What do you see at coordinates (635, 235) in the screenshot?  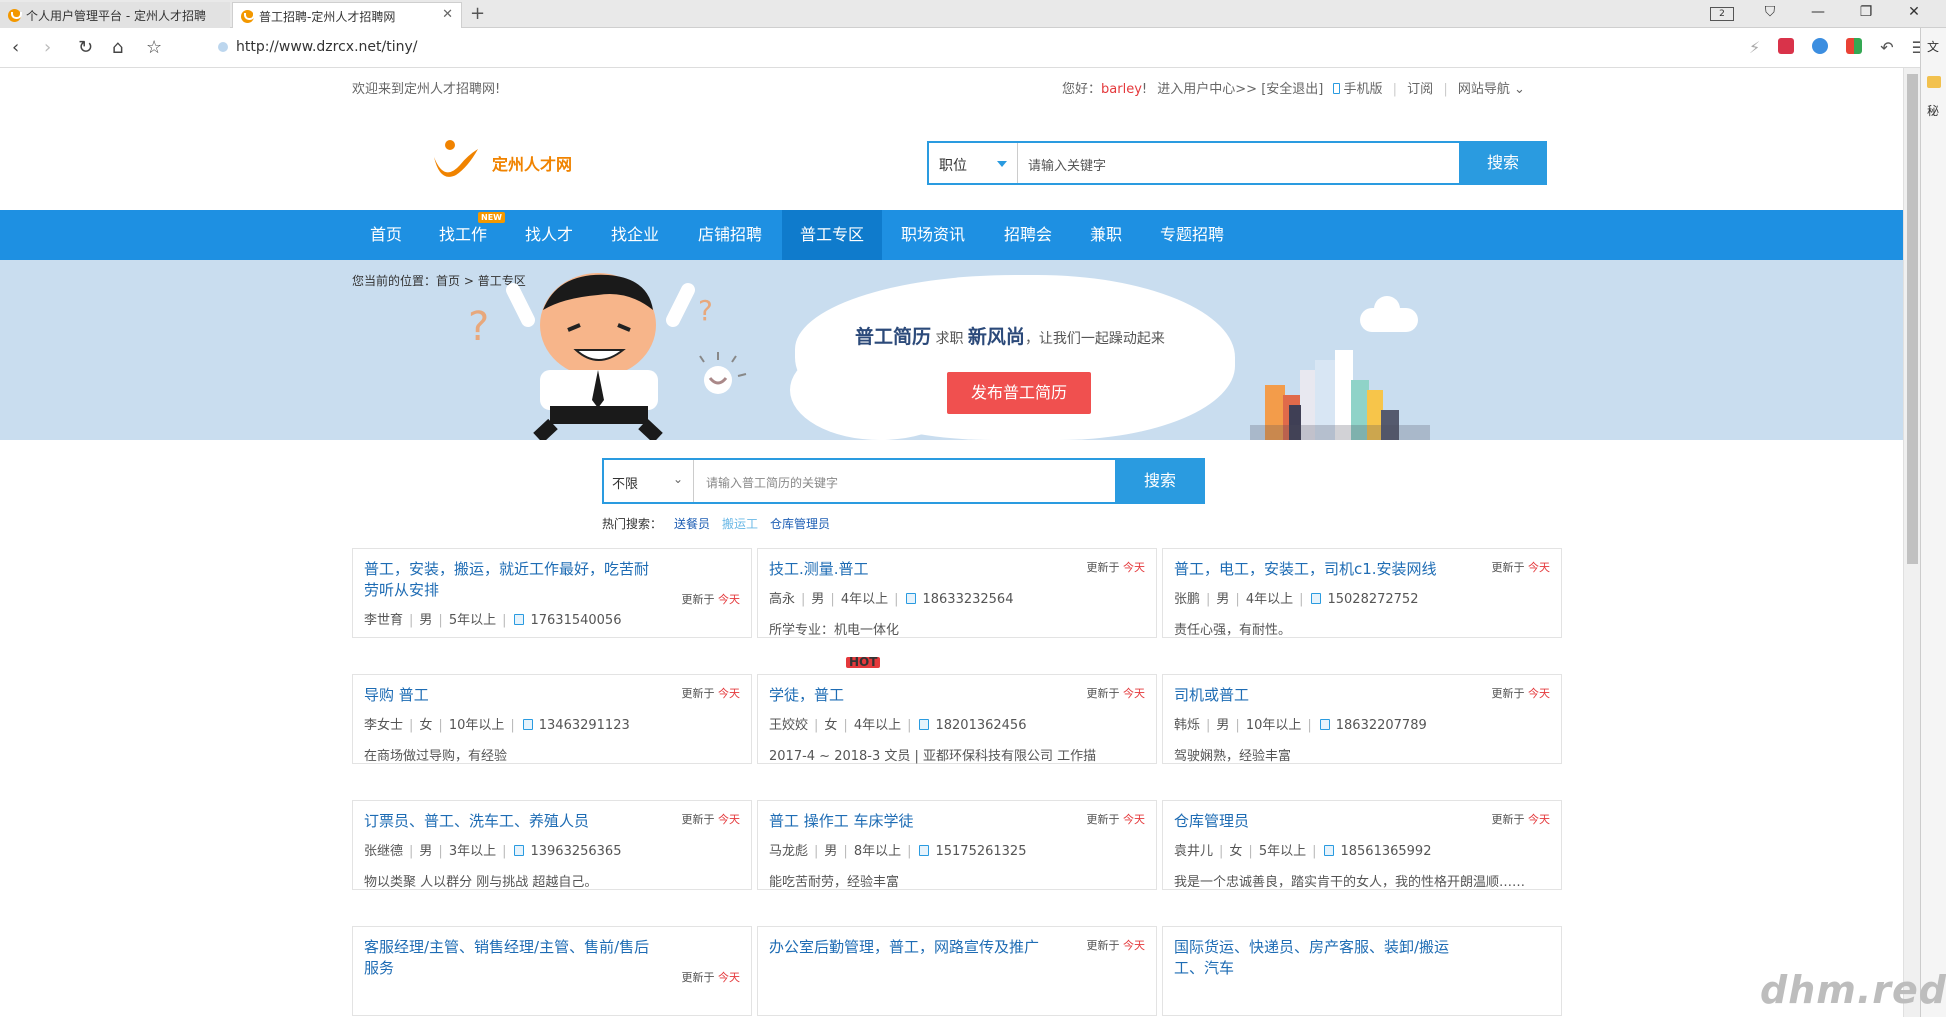 I see `nav-item-find-company: 找企业` at bounding box center [635, 235].